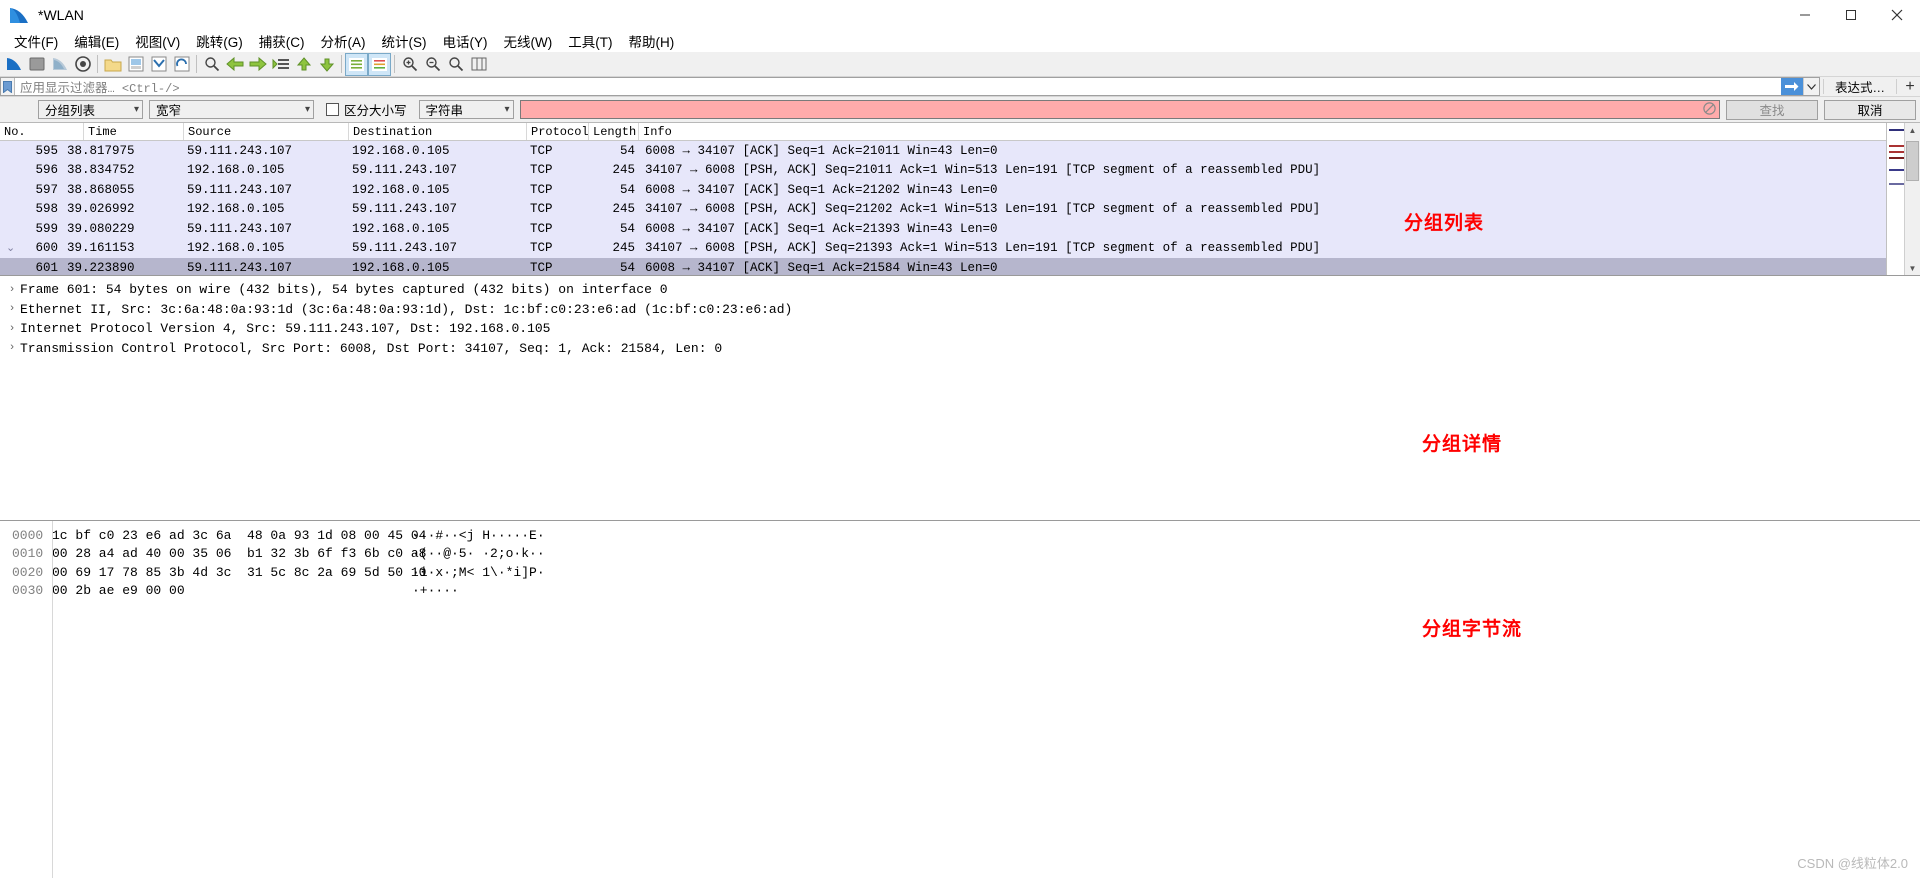 This screenshot has height=878, width=1920. I want to click on colorize-icon, so click(379, 64).